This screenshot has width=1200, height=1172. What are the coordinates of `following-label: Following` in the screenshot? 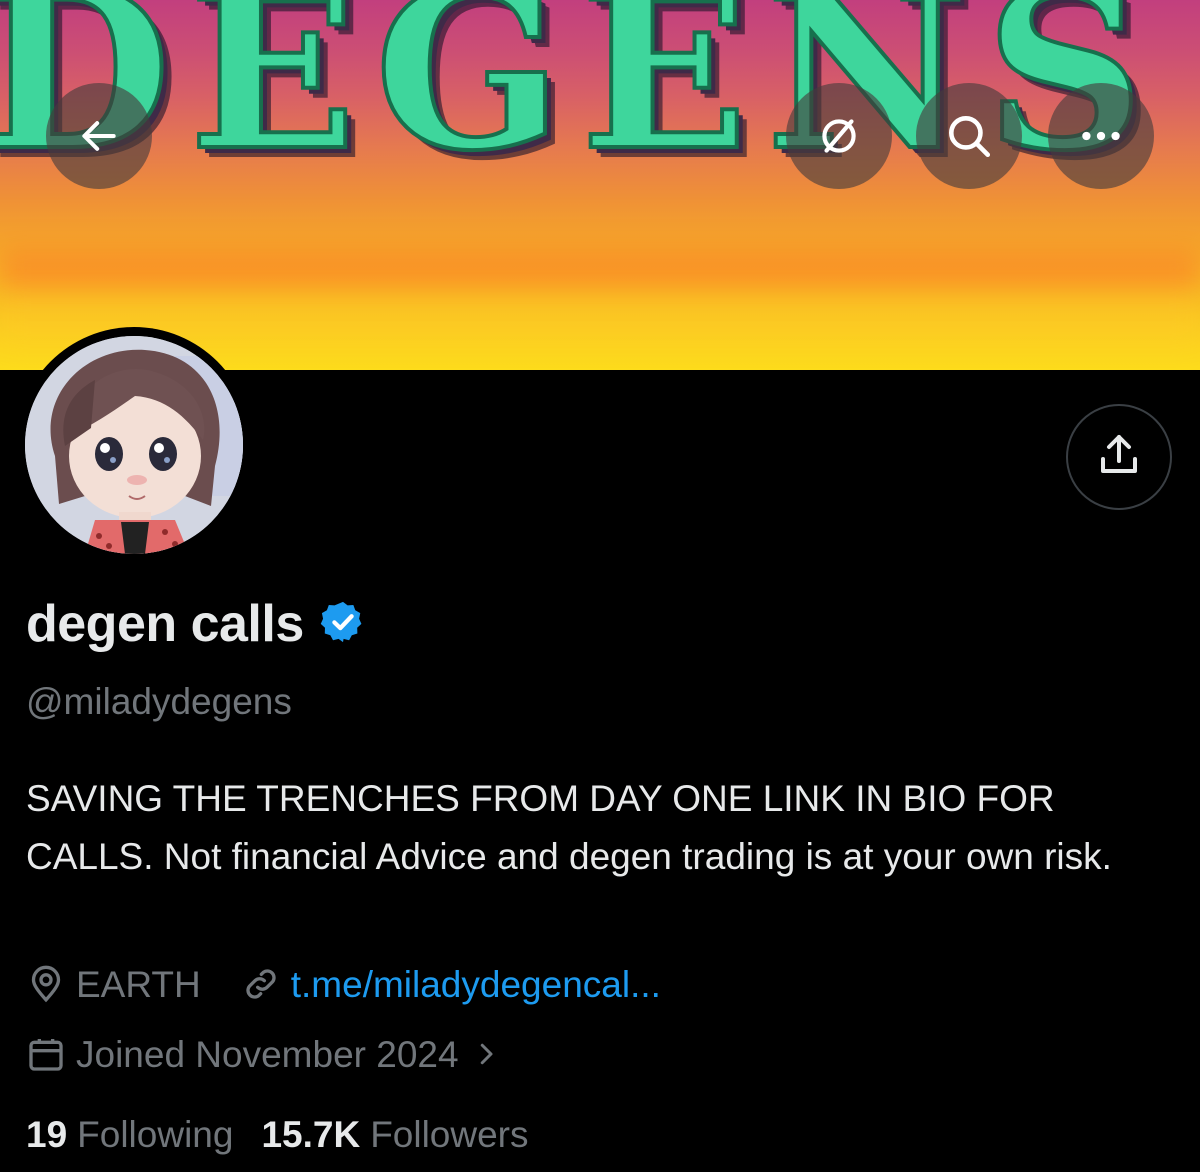 It's located at (155, 1134).